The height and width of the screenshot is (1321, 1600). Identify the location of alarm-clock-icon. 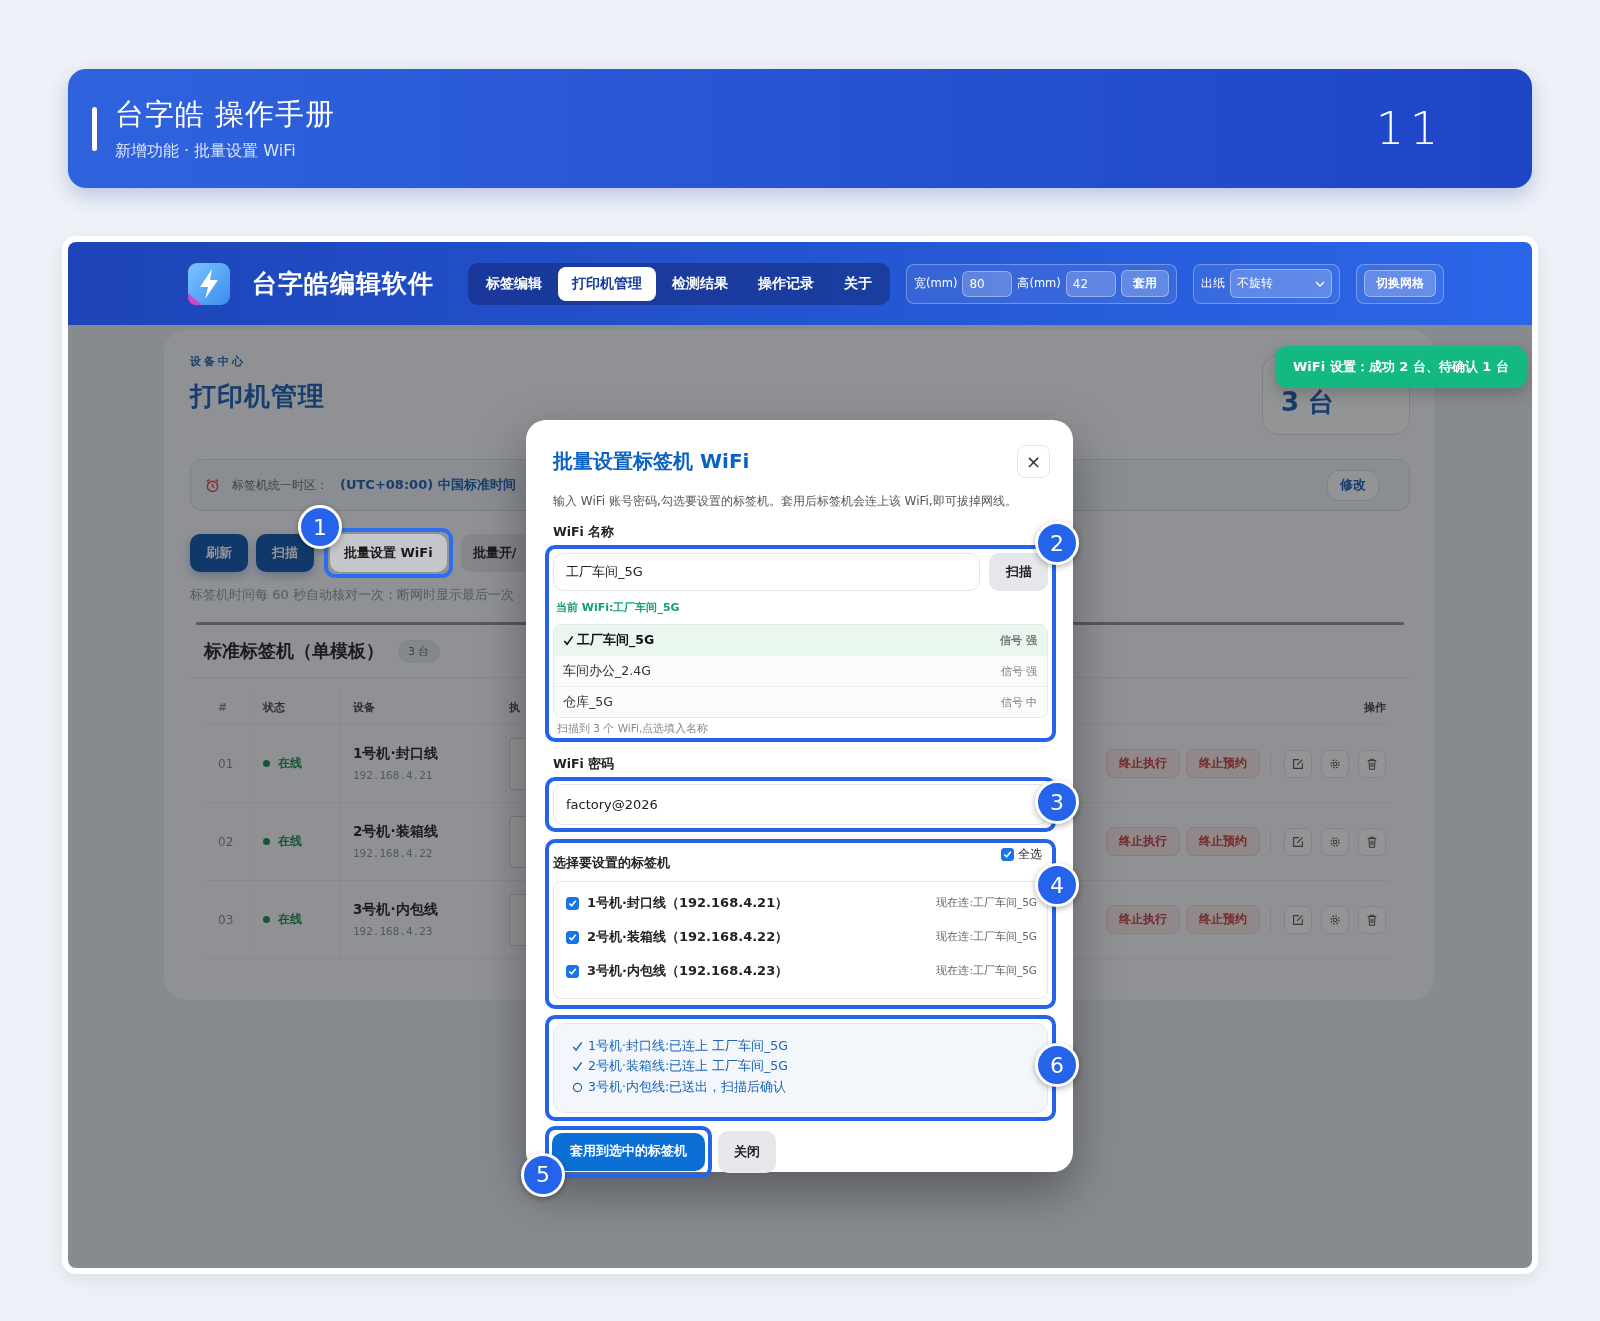
(212, 485).